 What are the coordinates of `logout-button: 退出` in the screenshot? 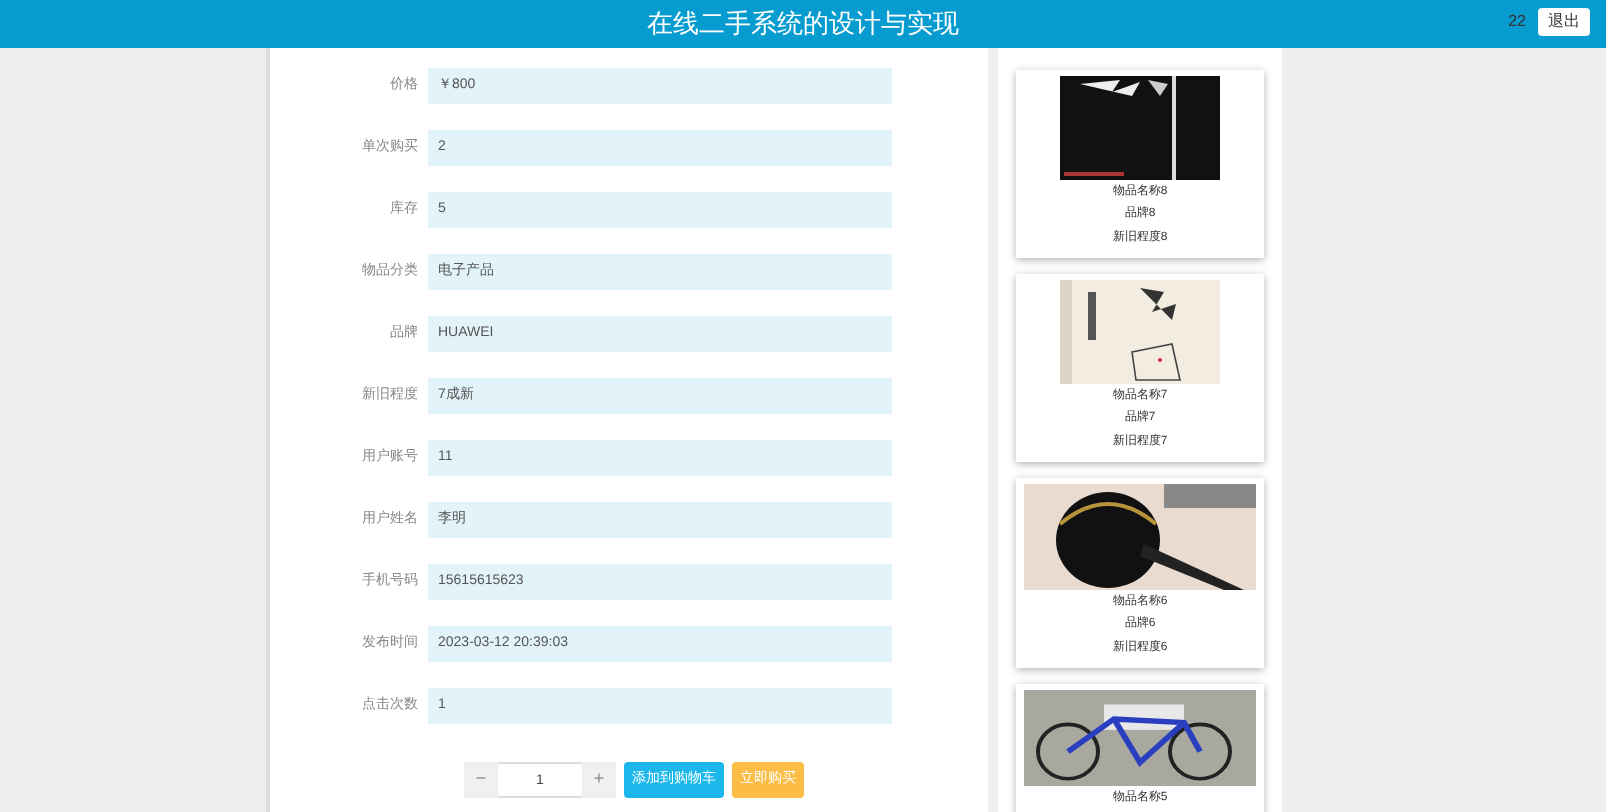 It's located at (1564, 22).